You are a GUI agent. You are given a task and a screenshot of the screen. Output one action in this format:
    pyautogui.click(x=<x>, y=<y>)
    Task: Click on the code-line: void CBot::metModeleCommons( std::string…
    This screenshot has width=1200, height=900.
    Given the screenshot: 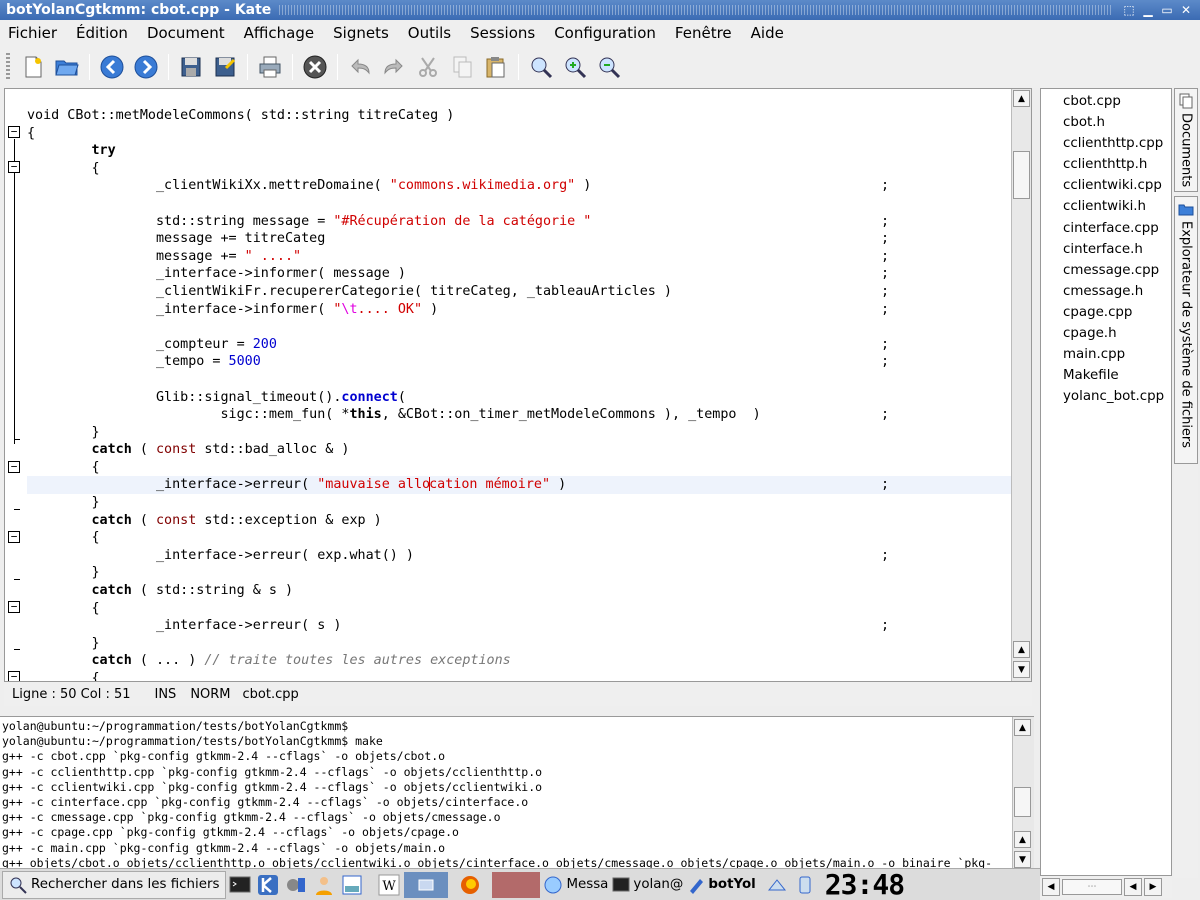 What is the action you would take?
    pyautogui.click(x=519, y=116)
    